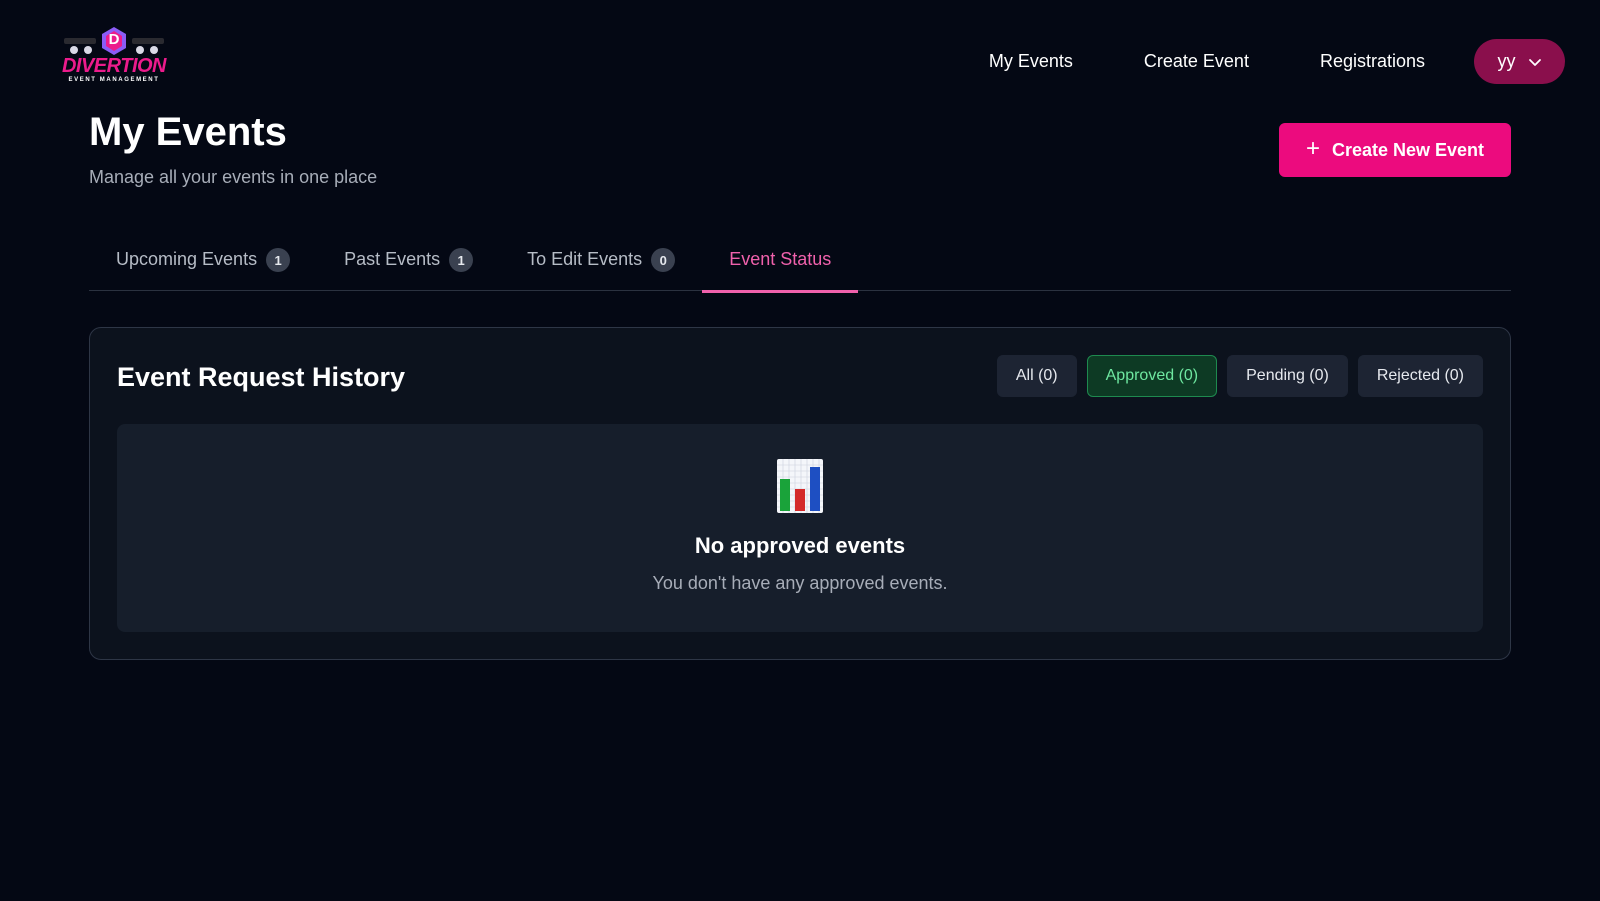 The height and width of the screenshot is (901, 1600). Describe the element at coordinates (800, 545) in the screenshot. I see `empty-state-title: No approved events` at that location.